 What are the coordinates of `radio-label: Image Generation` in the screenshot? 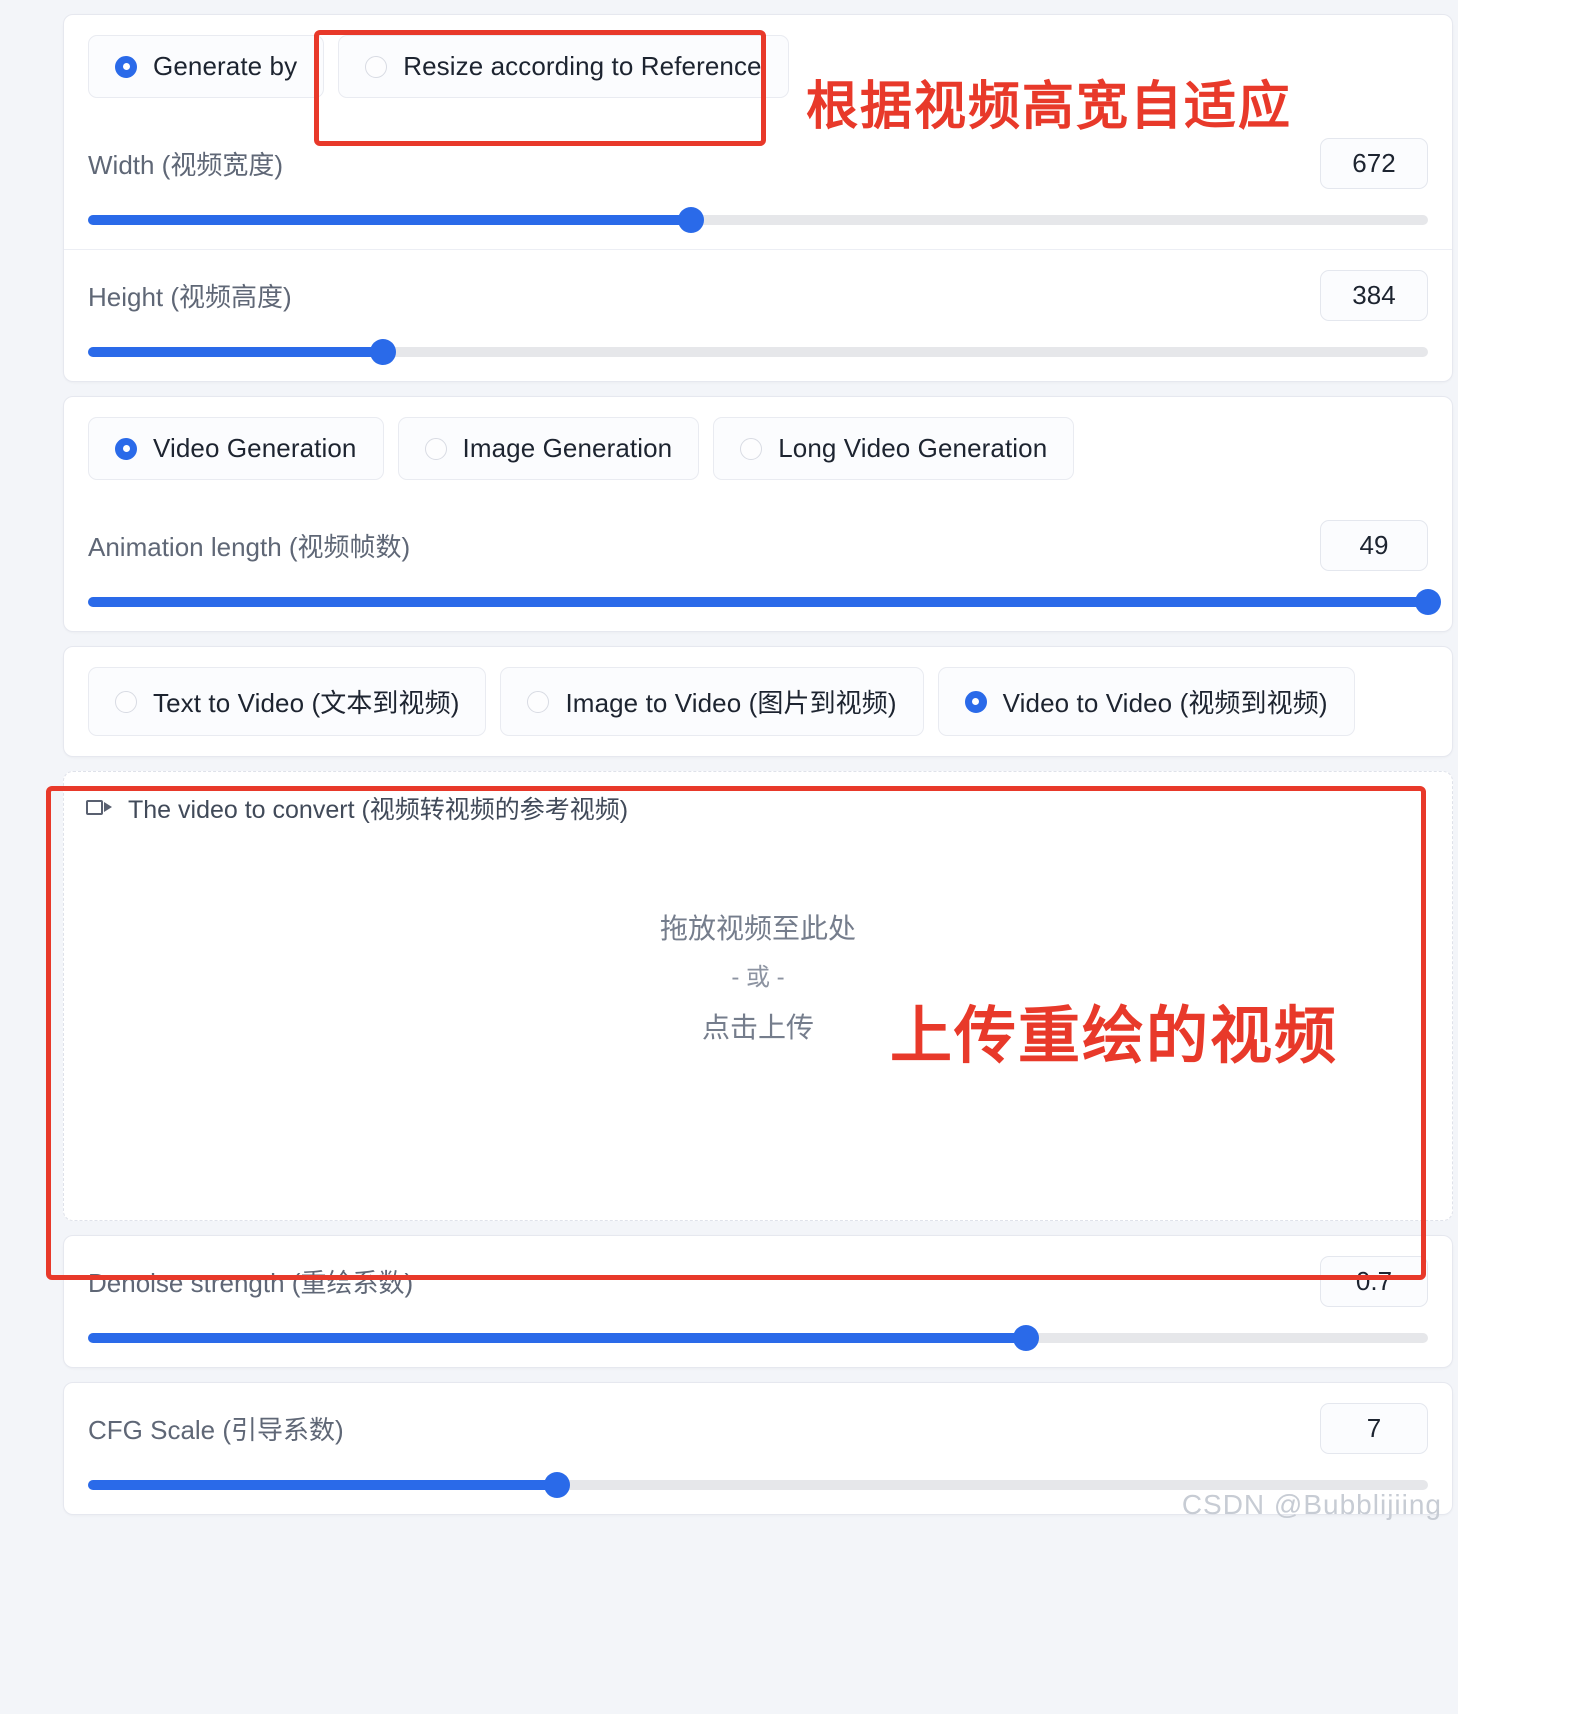 It's located at (567, 448).